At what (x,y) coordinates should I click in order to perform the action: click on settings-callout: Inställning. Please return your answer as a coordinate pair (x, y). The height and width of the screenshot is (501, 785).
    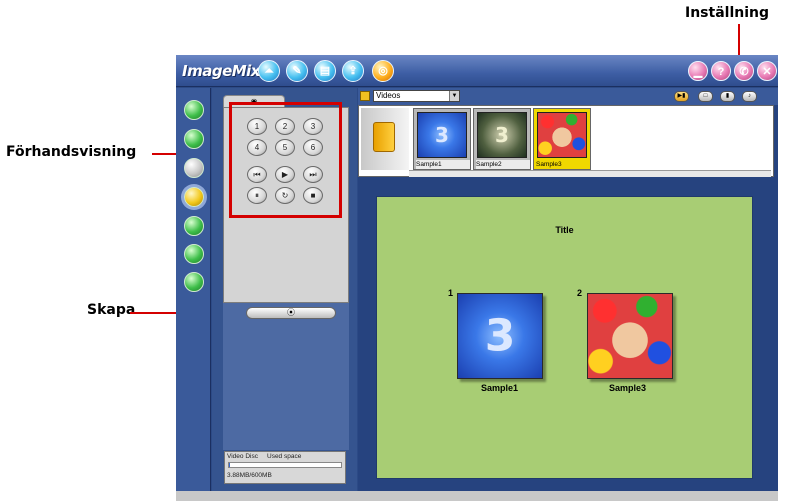
    Looking at the image, I should click on (727, 13).